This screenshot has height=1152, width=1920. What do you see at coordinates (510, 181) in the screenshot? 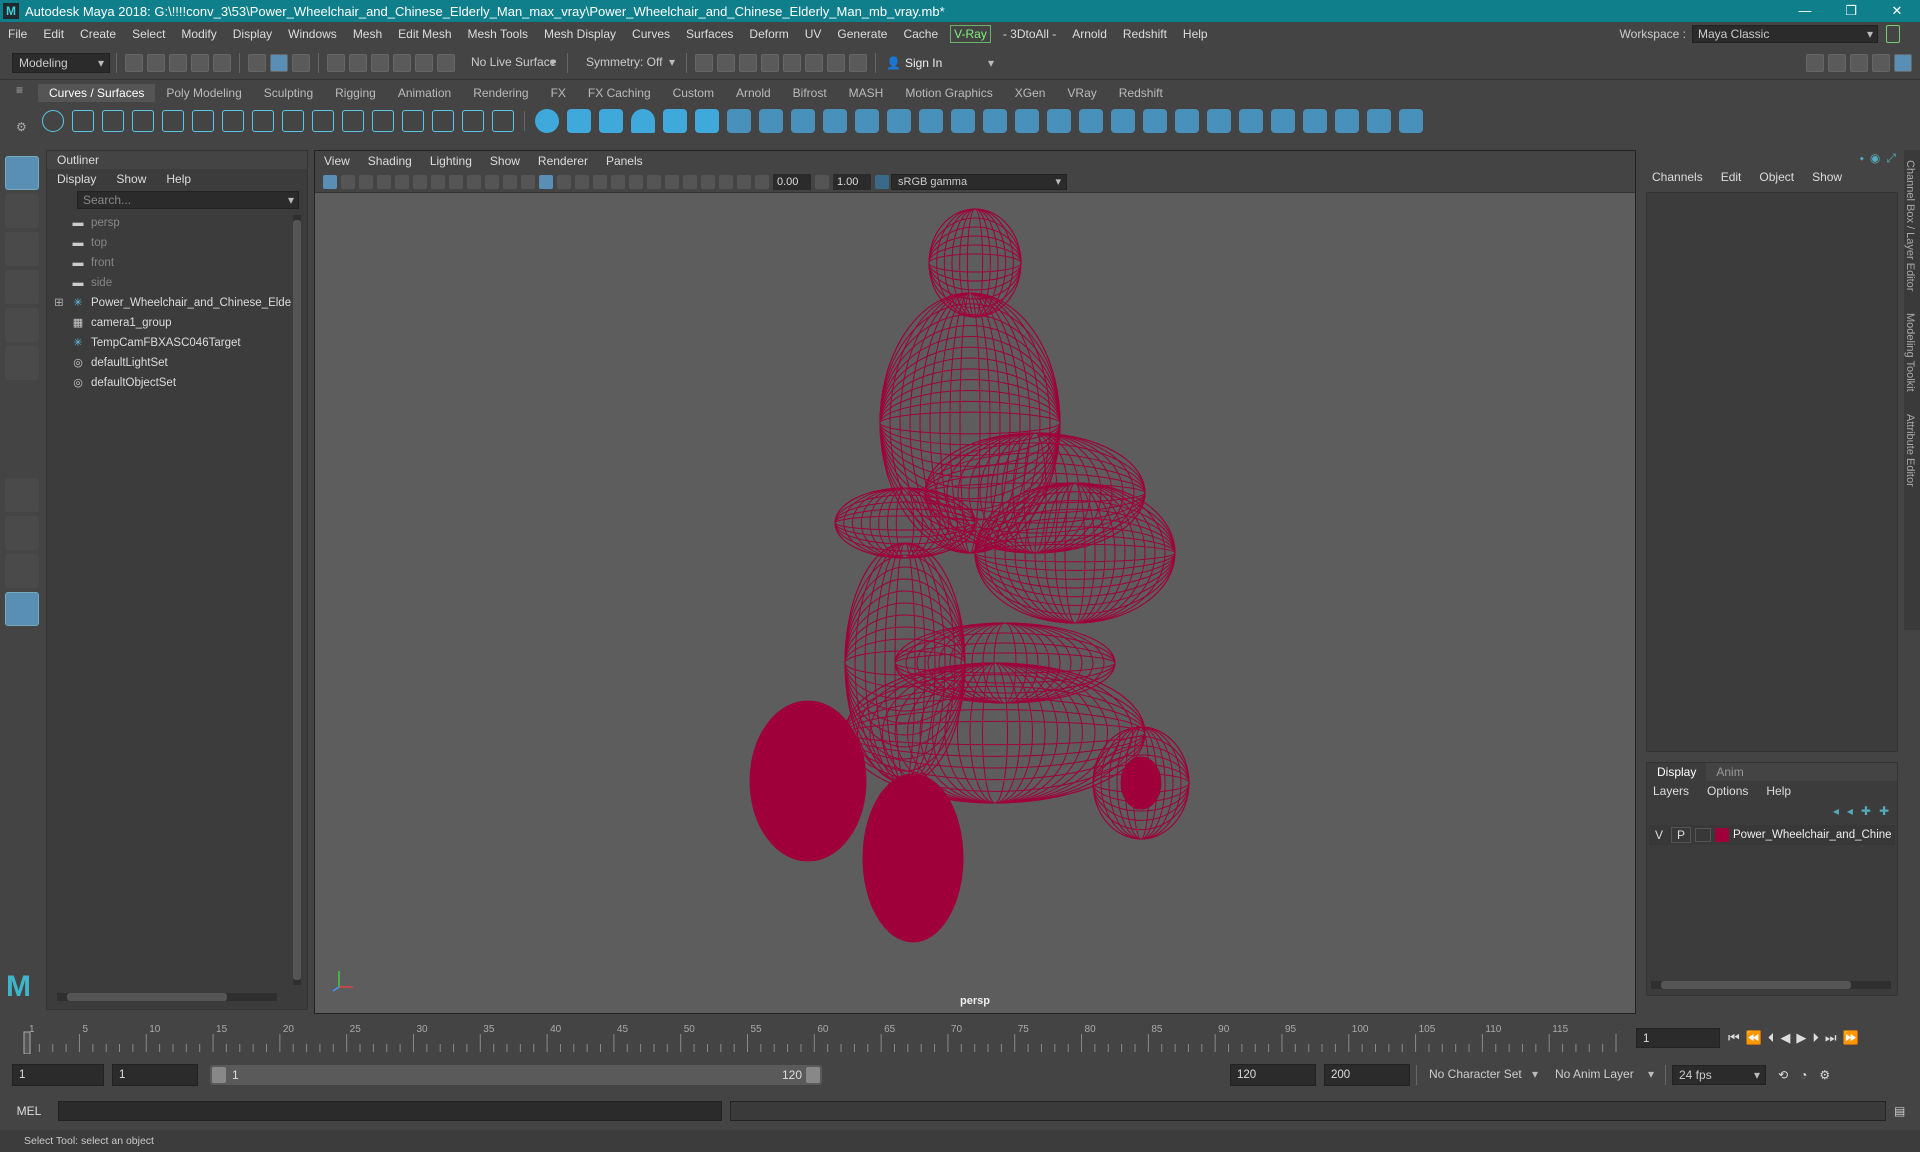
I see `field-chart-icon` at bounding box center [510, 181].